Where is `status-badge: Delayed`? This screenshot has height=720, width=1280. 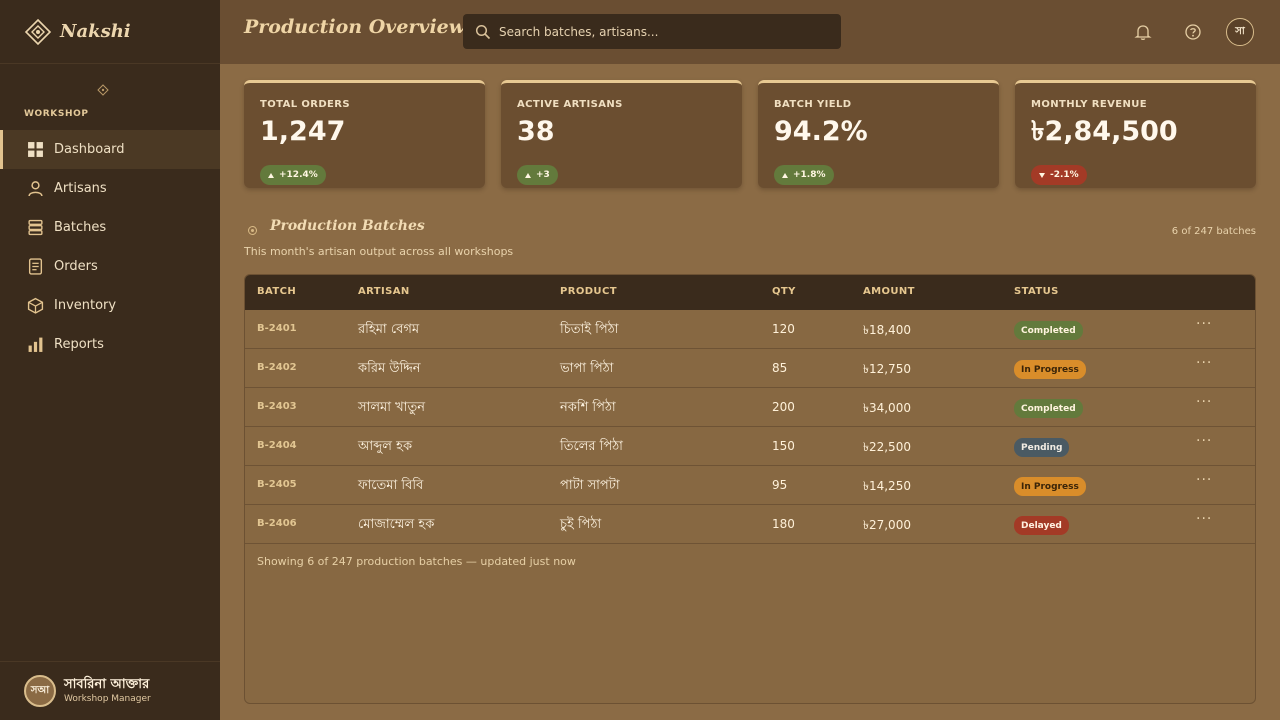 status-badge: Delayed is located at coordinates (1041, 525).